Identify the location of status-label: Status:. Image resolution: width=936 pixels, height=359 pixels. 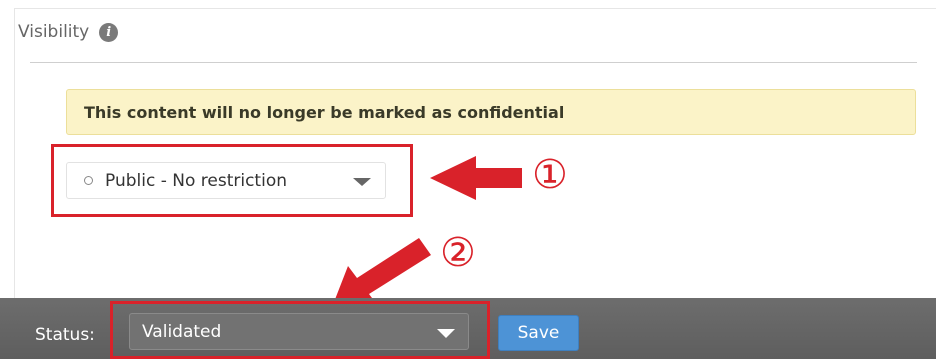
(65, 335).